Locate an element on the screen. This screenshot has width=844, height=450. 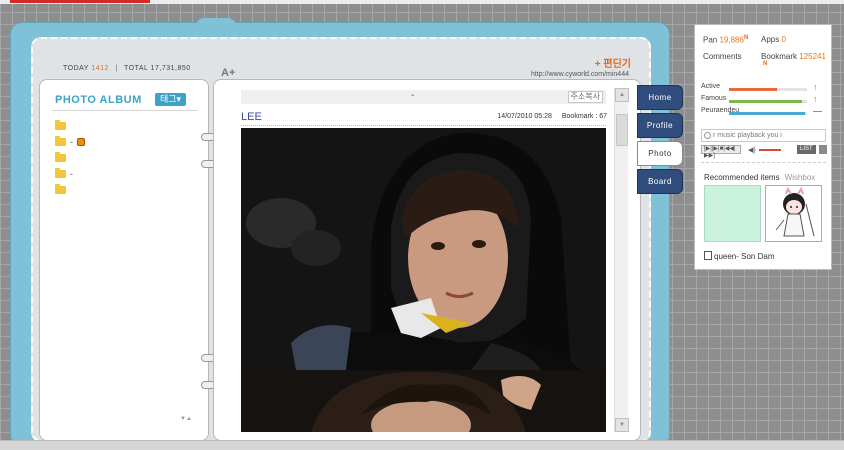
activity-bar-label: Famous is located at coordinates (714, 98).